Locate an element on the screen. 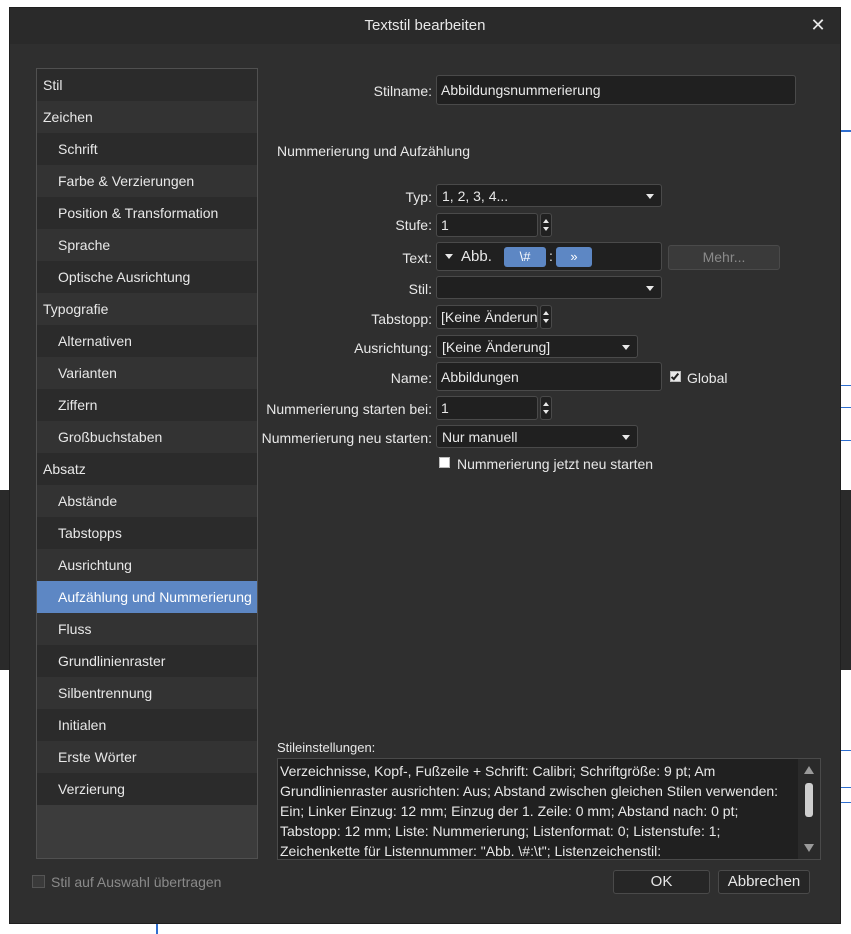  list-style-select is located at coordinates (549, 287).